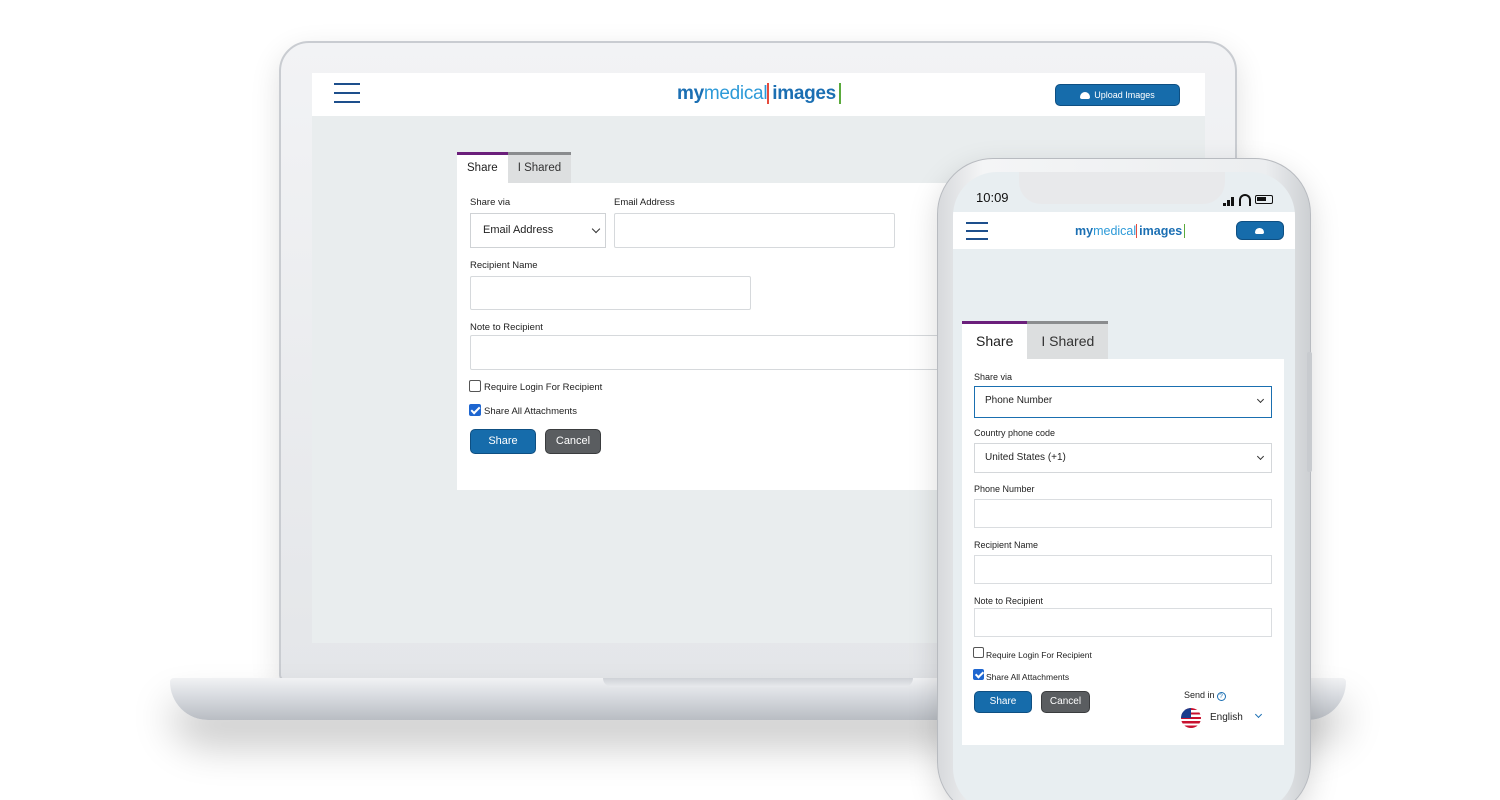  Describe the element at coordinates (1309, 412) in the screenshot. I see `phone-side-button` at that location.